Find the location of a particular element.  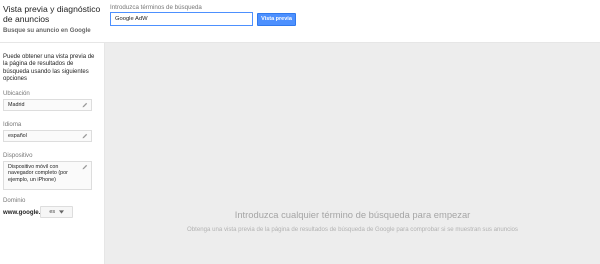

domain-prefix: www.google. is located at coordinates (22, 212).